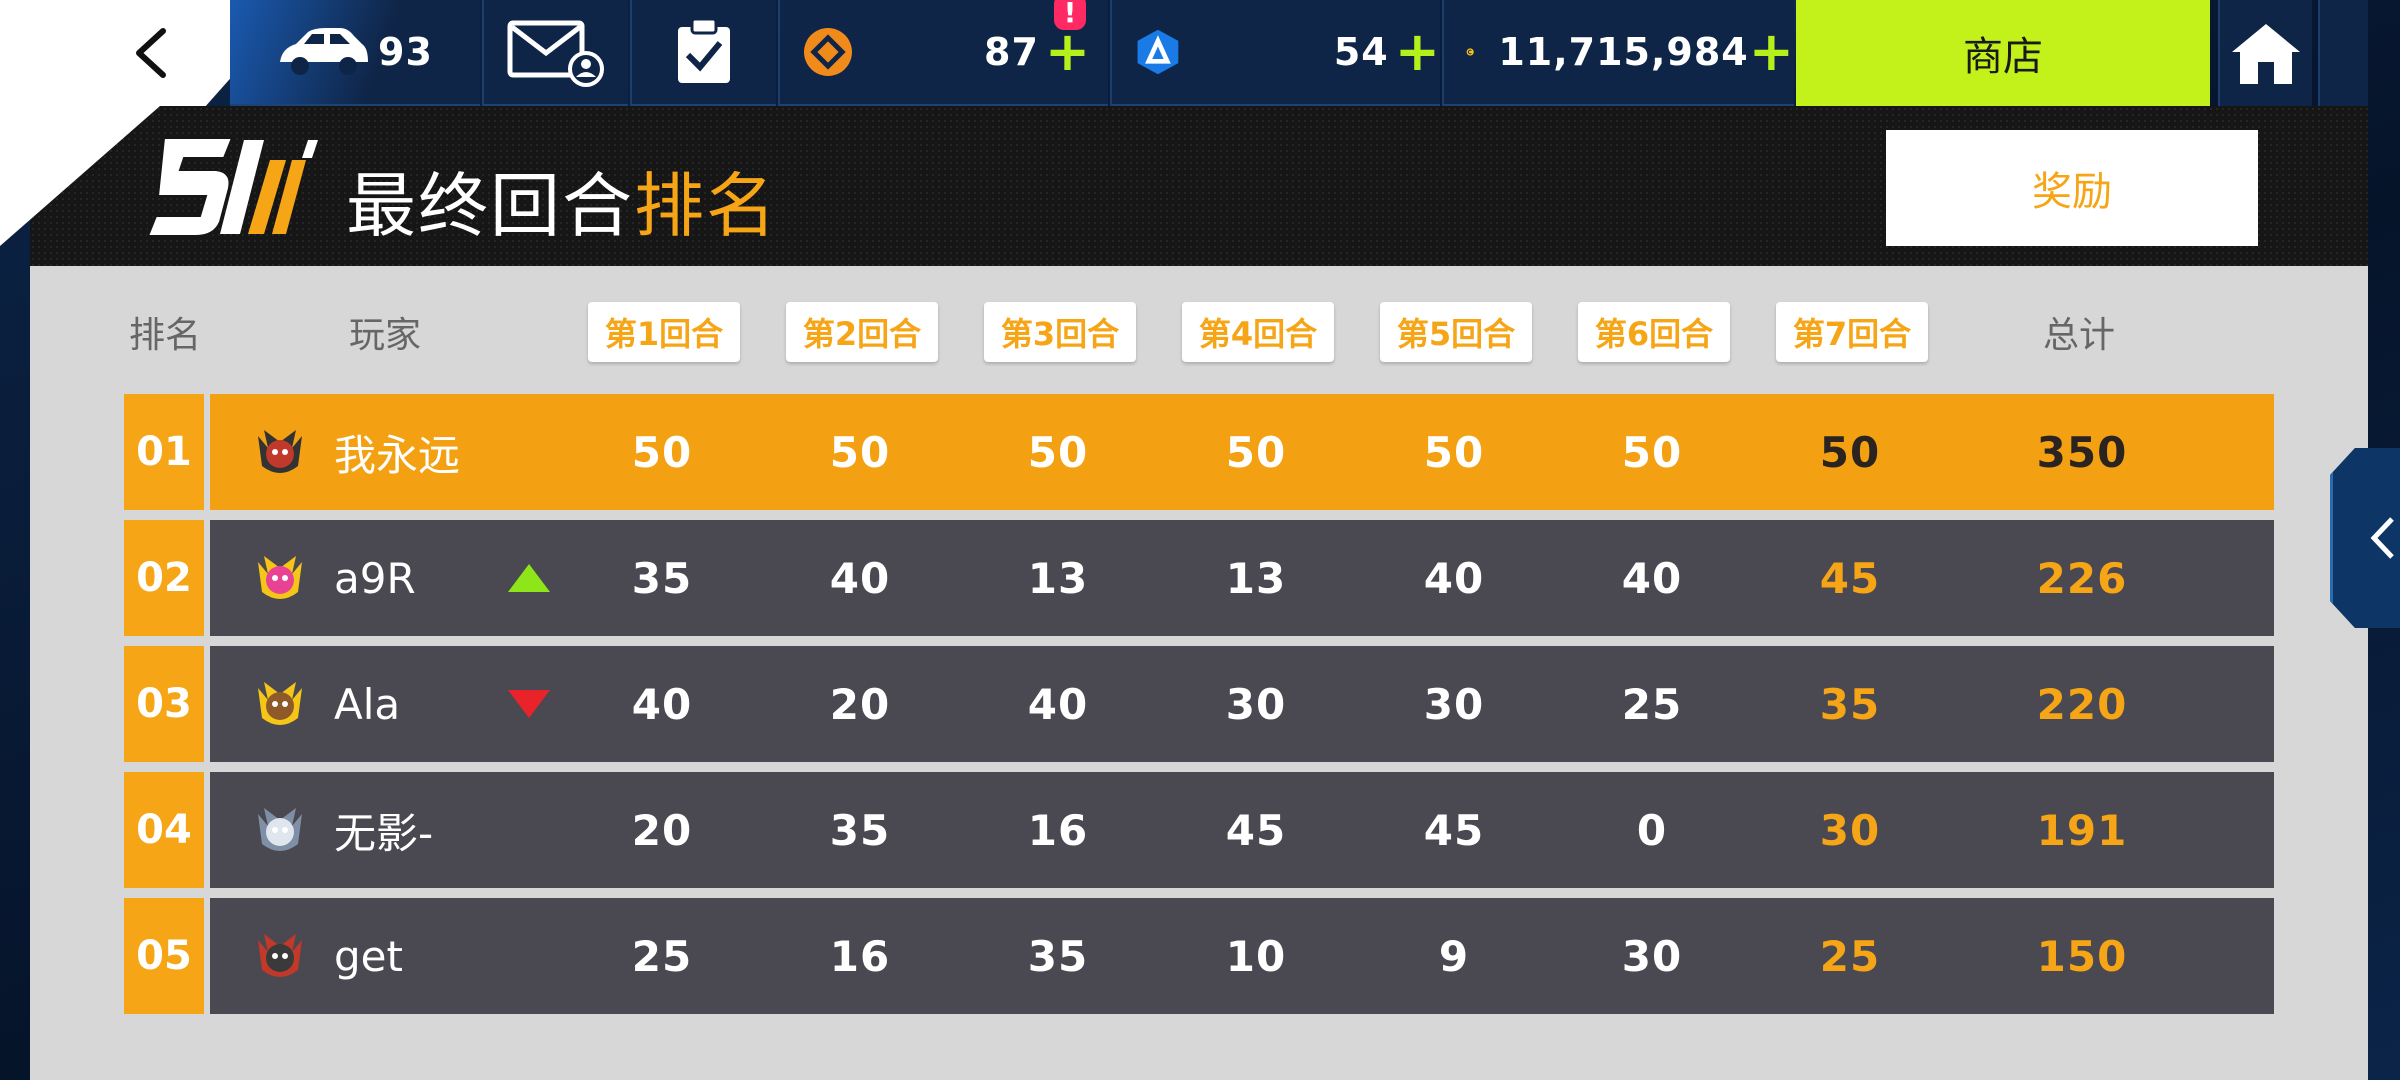 The height and width of the screenshot is (1080, 2400). What do you see at coordinates (1454, 830) in the screenshot?
I see `round-5-score: 45` at bounding box center [1454, 830].